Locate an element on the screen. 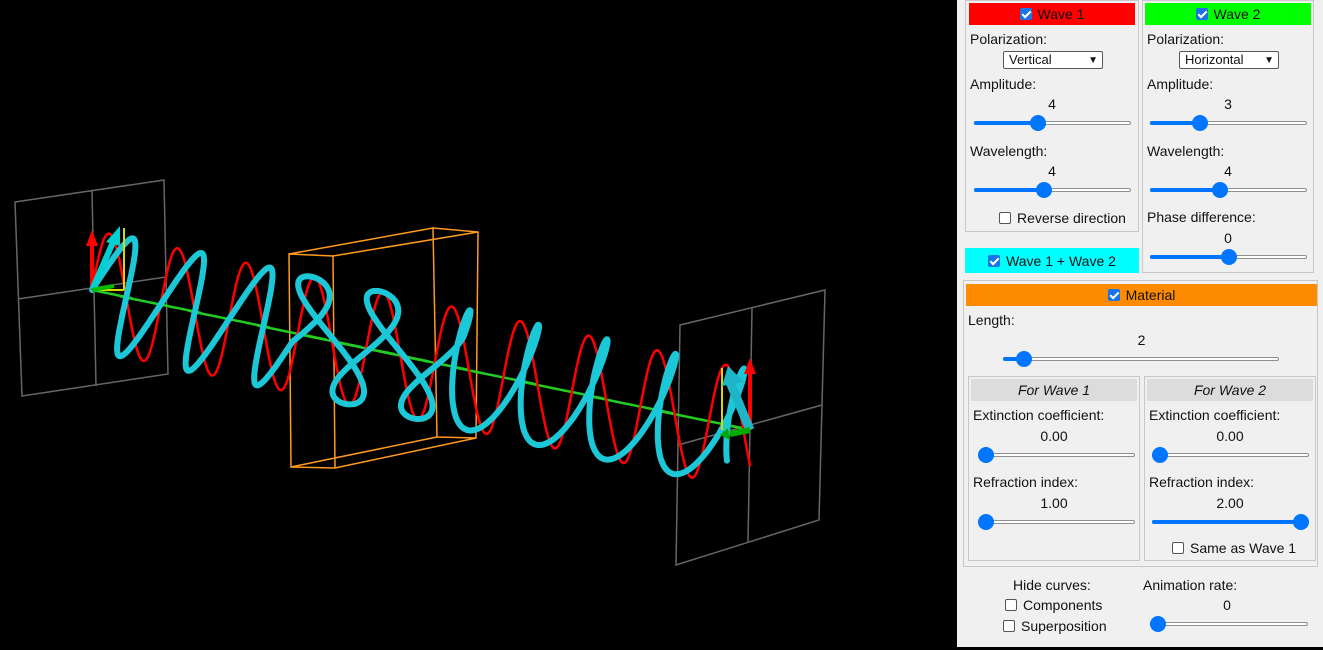  wave1-refraction-slider is located at coordinates (1056, 522).